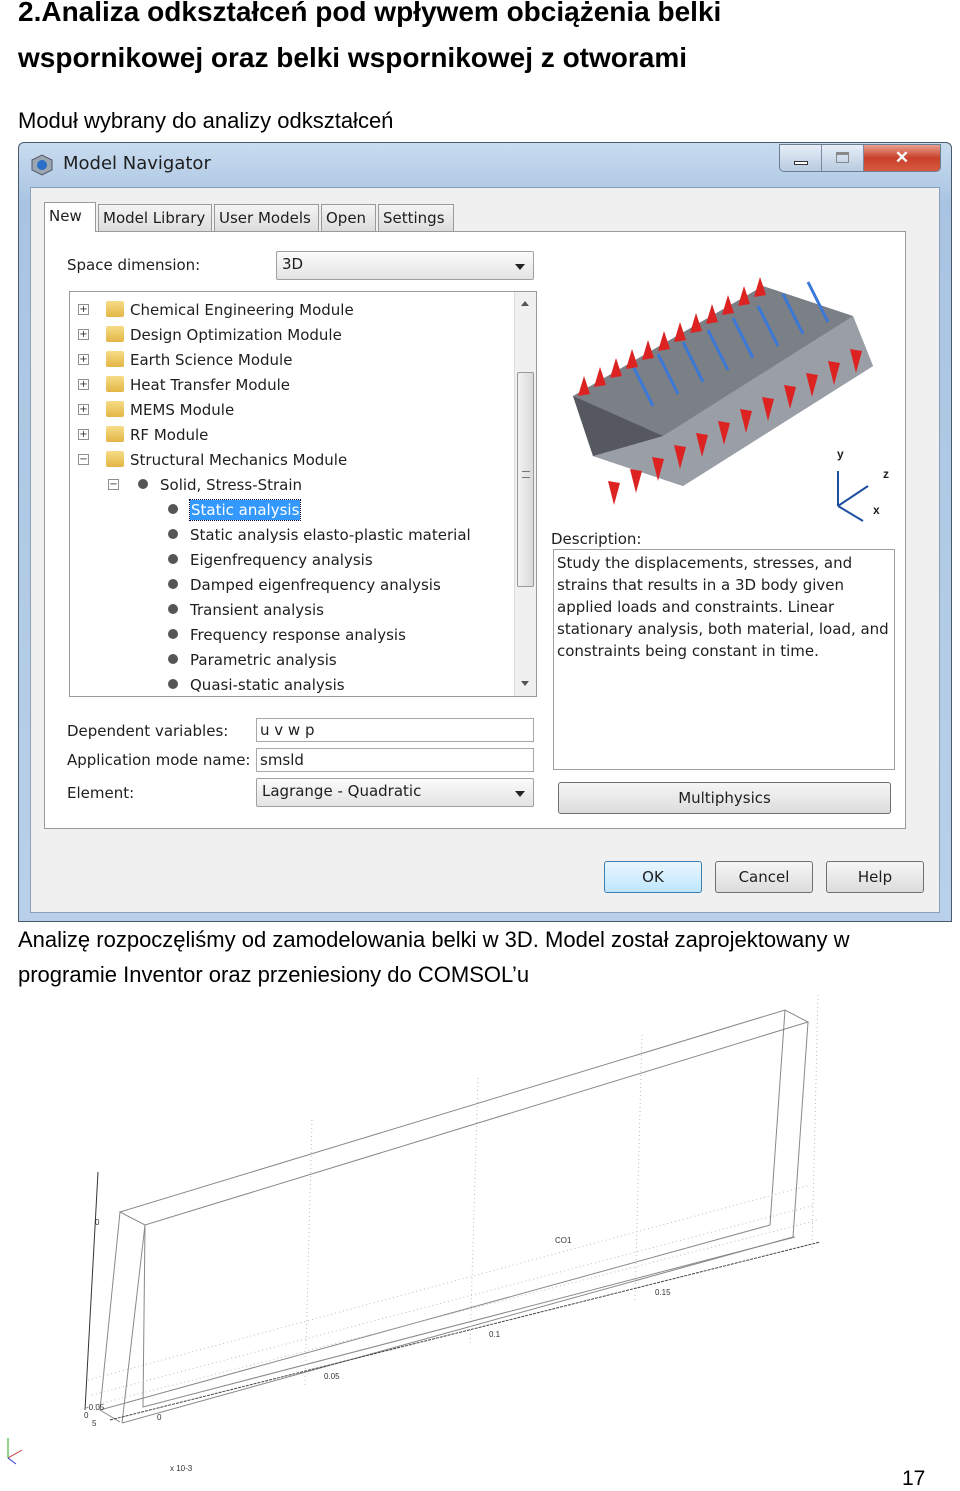 Image resolution: width=960 pixels, height=1491 pixels. Describe the element at coordinates (725, 387) in the screenshot. I see `model-preview-image: y z x` at that location.